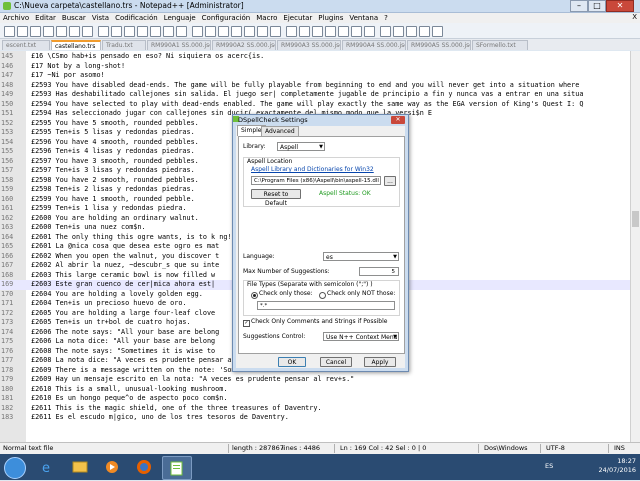 The height and width of the screenshot is (481, 640). What do you see at coordinates (635, 219) in the screenshot?
I see `scrollbar-thumb` at bounding box center [635, 219].